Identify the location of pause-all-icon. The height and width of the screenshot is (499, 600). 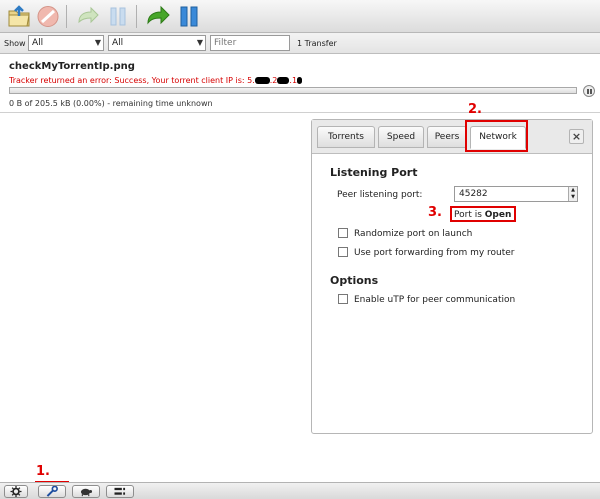
(189, 16).